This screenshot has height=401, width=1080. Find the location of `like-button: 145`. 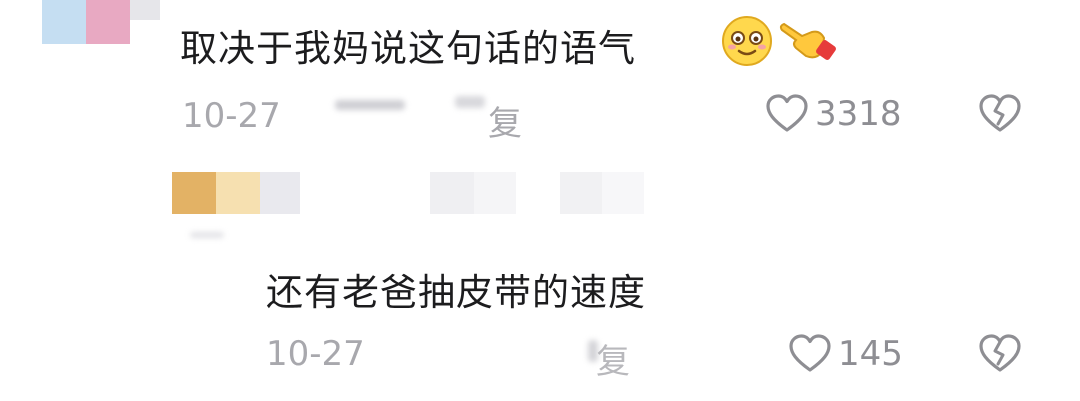

like-button: 145 is located at coordinates (845, 354).